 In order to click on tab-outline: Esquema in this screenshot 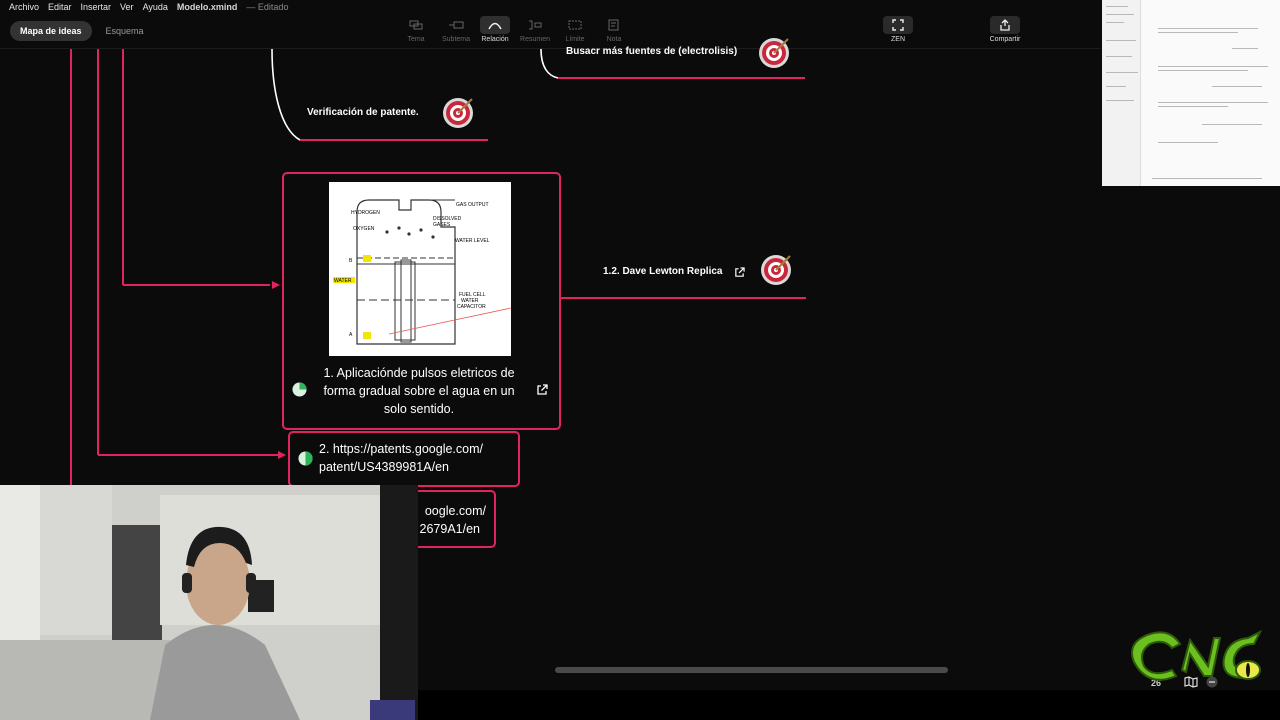, I will do `click(125, 31)`.